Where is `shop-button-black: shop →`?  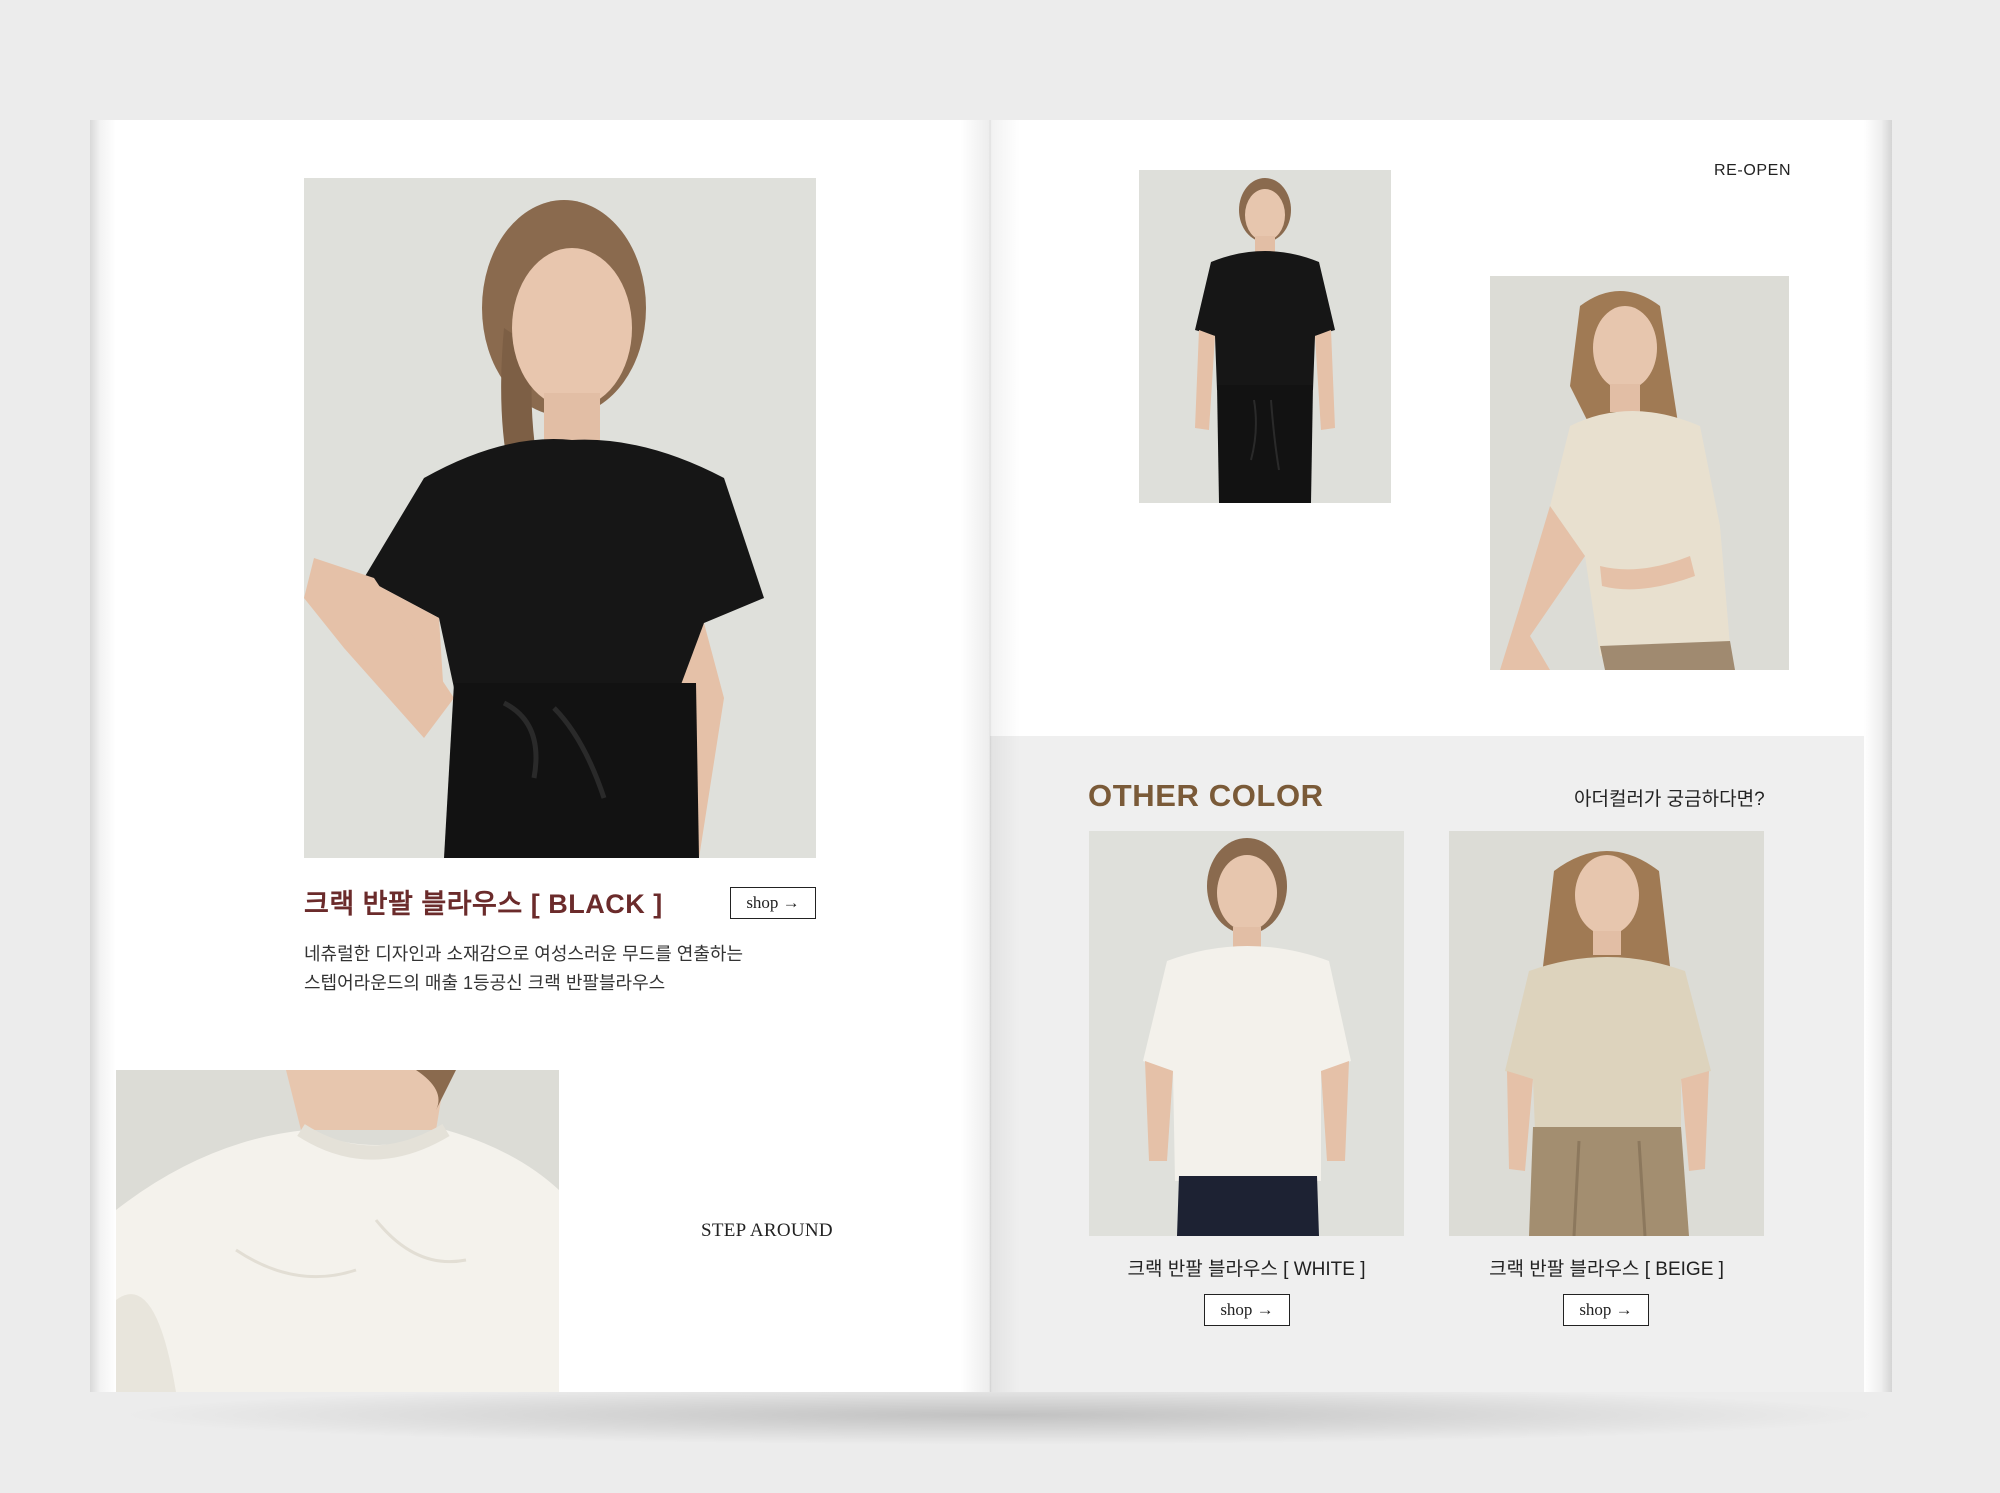 shop-button-black: shop → is located at coordinates (773, 903).